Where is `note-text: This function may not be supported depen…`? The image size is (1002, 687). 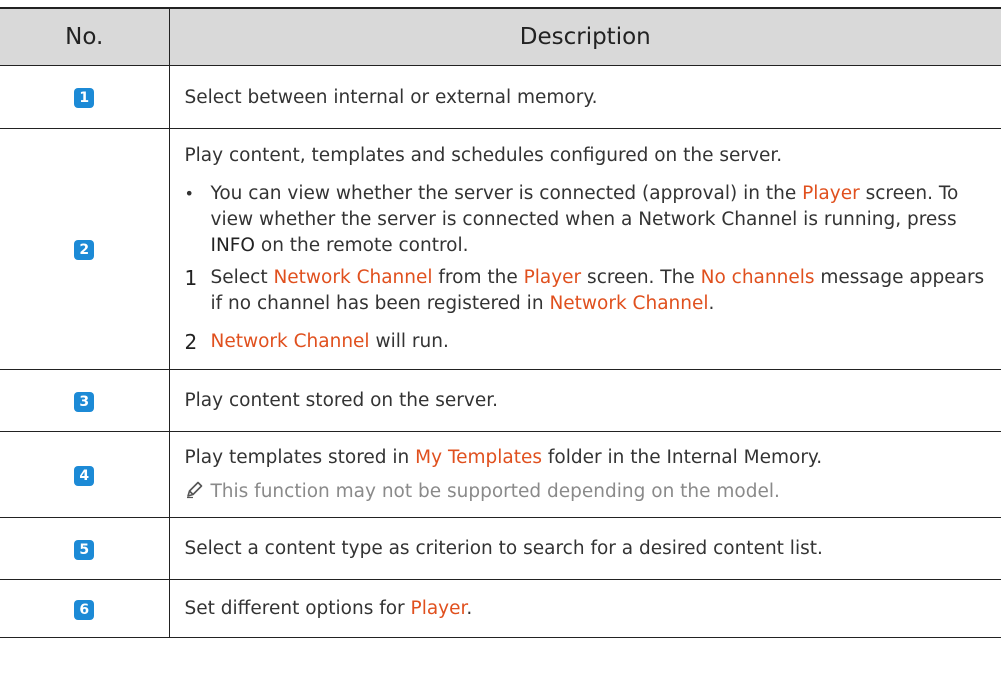
note-text: This function may not be supported depen… is located at coordinates (495, 491).